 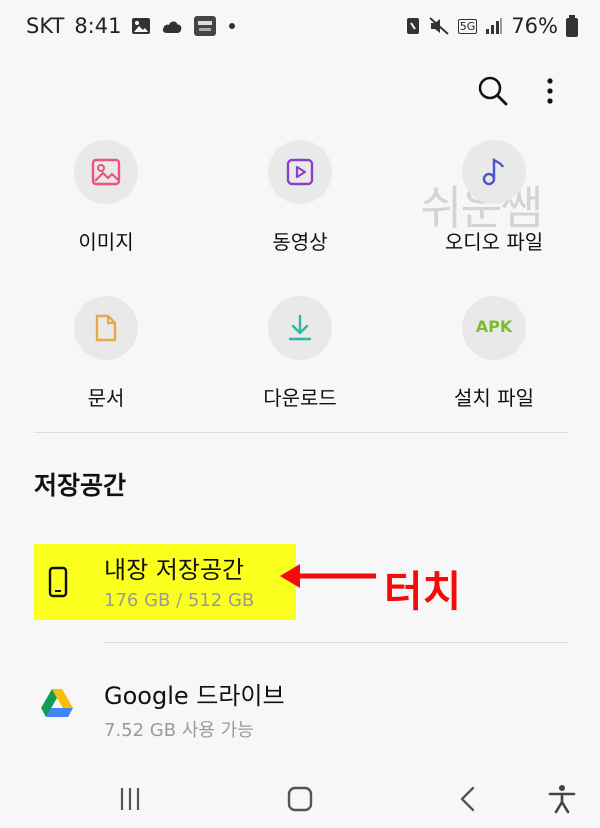 What do you see at coordinates (106, 210) in the screenshot?
I see `category-images: 이미지` at bounding box center [106, 210].